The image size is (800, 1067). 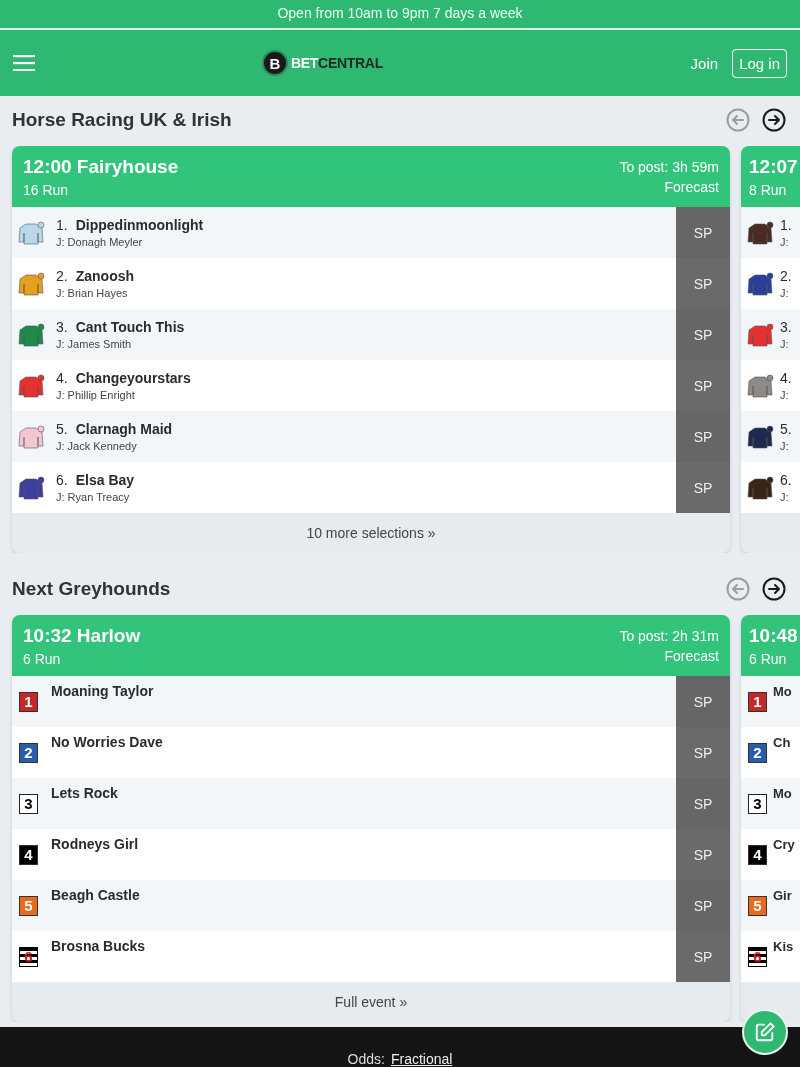 What do you see at coordinates (400, 15) in the screenshot?
I see `opening-hours-banner: Open from 10am to 9pm 7 days a week` at bounding box center [400, 15].